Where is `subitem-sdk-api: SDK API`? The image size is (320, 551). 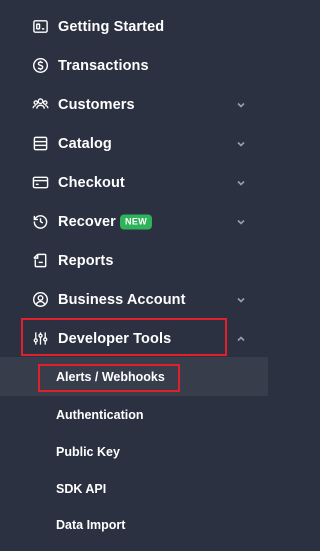
subitem-sdk-api: SDK API is located at coordinates (134, 488).